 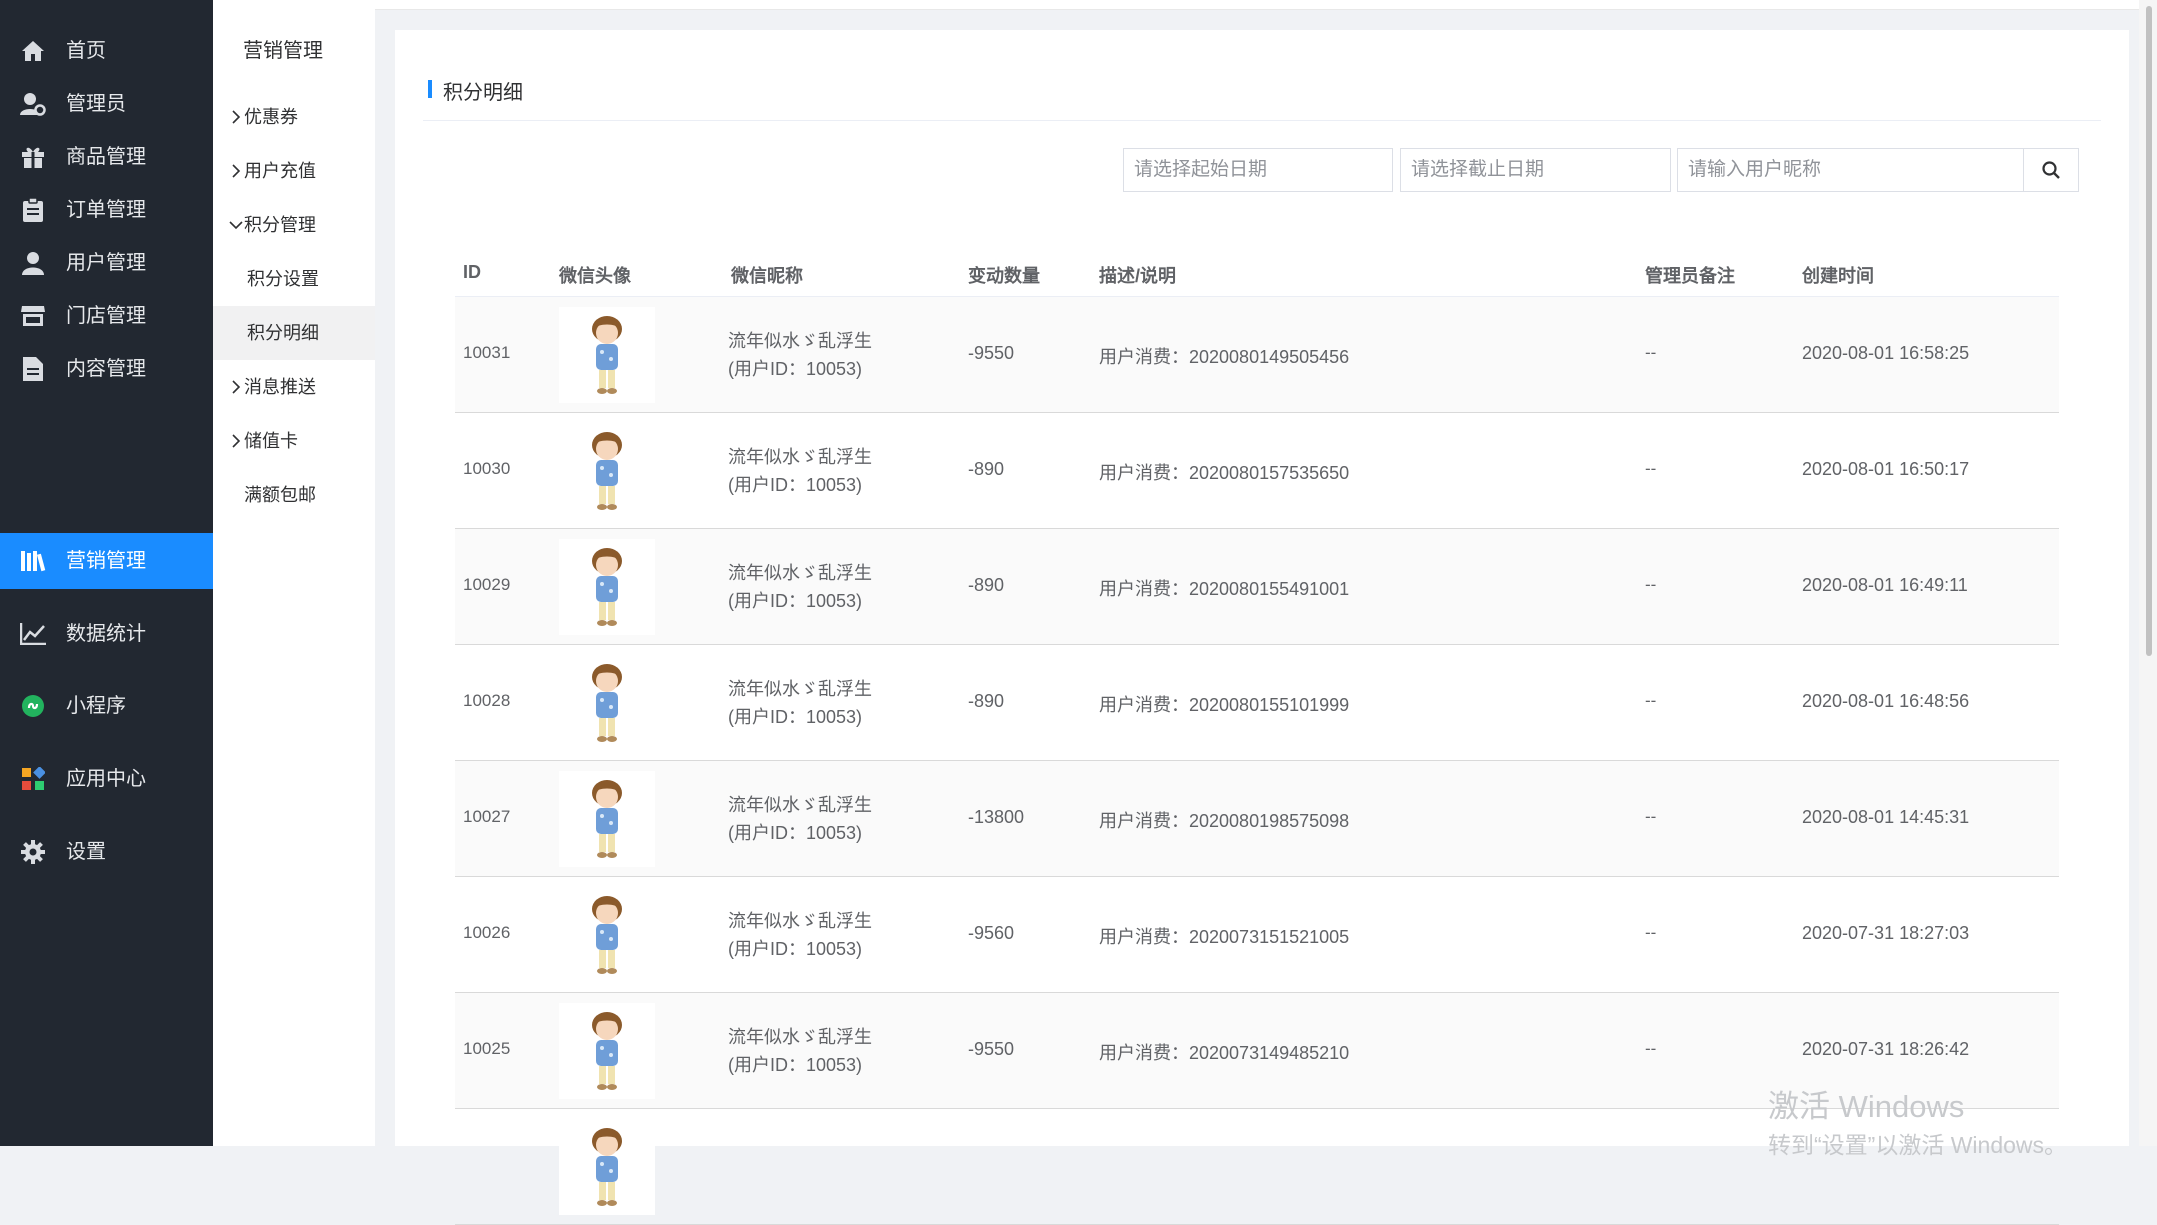 What do you see at coordinates (96, 104) in the screenshot?
I see `nav-label: 管理员` at bounding box center [96, 104].